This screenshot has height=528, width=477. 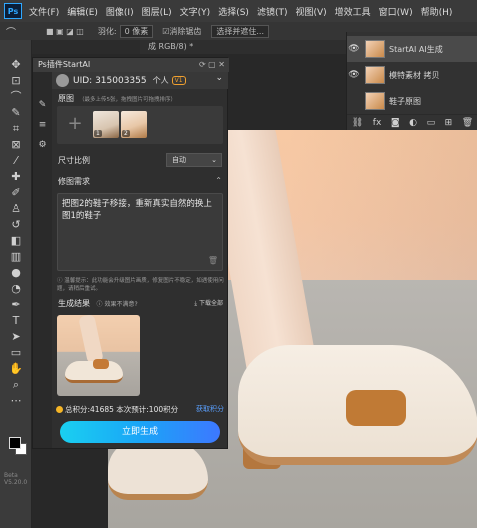 I want to click on antialias-checkbox: ☑, so click(x=165, y=31).